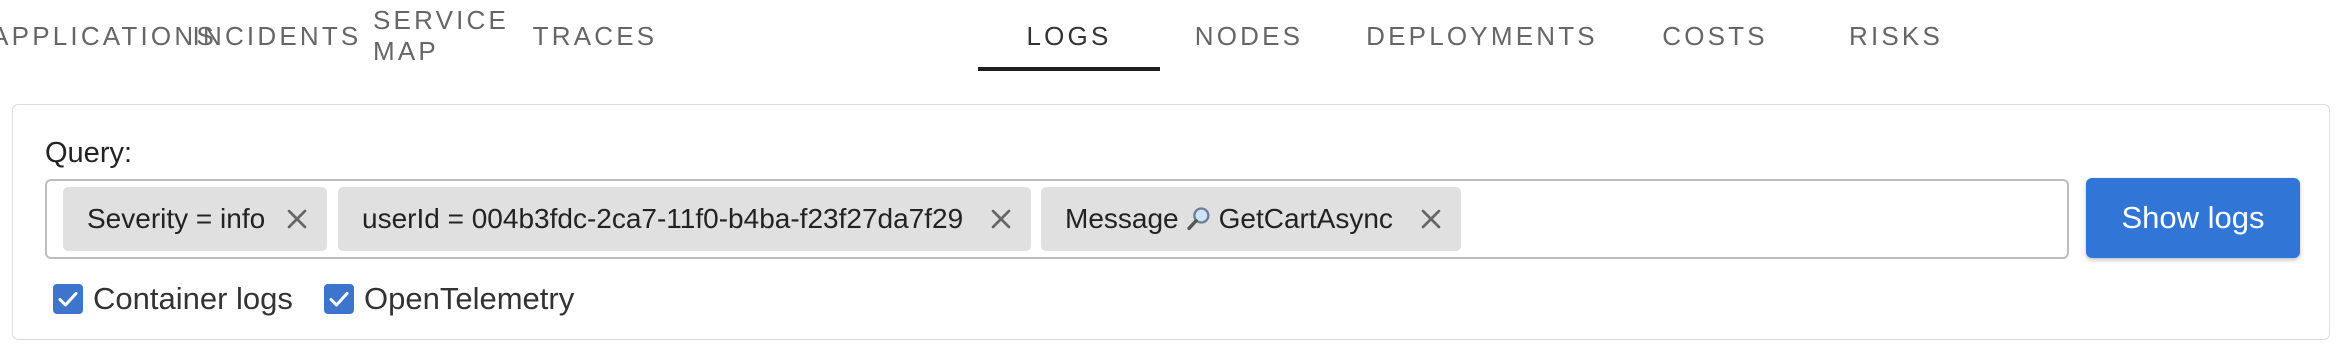 The image size is (2340, 352). Describe the element at coordinates (1122, 218) in the screenshot. I see `chip-field-name: Message` at that location.